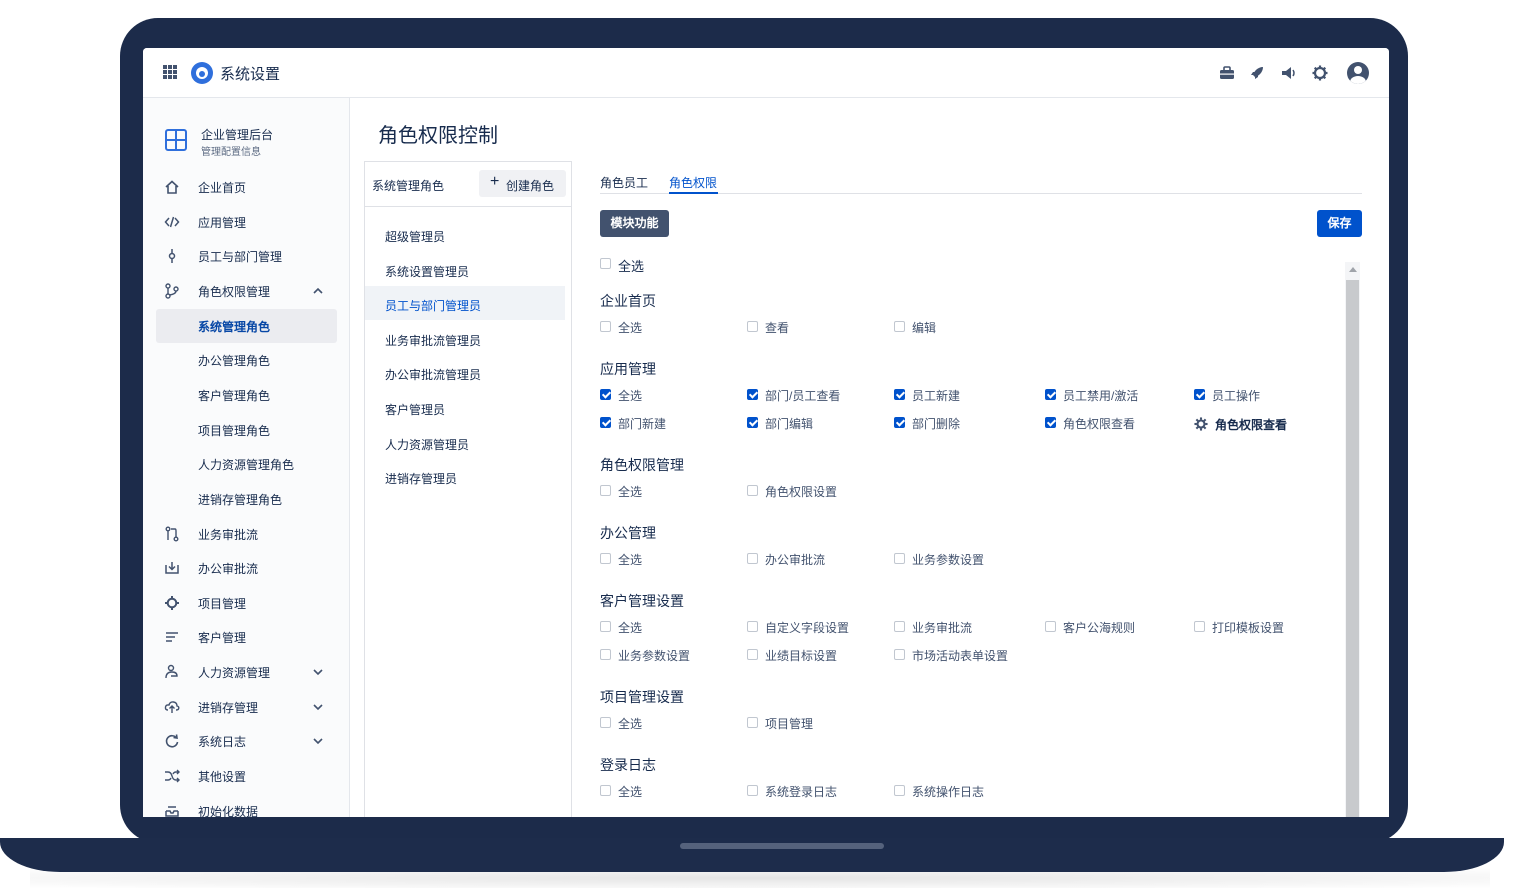 The height and width of the screenshot is (896, 1524). Describe the element at coordinates (948, 560) in the screenshot. I see `permission-label: 业务参数设置` at that location.